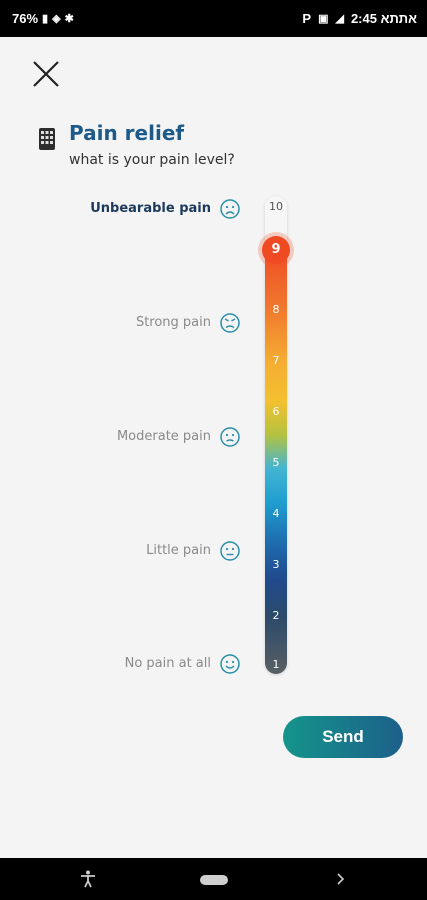  What do you see at coordinates (230, 664) in the screenshot?
I see `smile-face-icon` at bounding box center [230, 664].